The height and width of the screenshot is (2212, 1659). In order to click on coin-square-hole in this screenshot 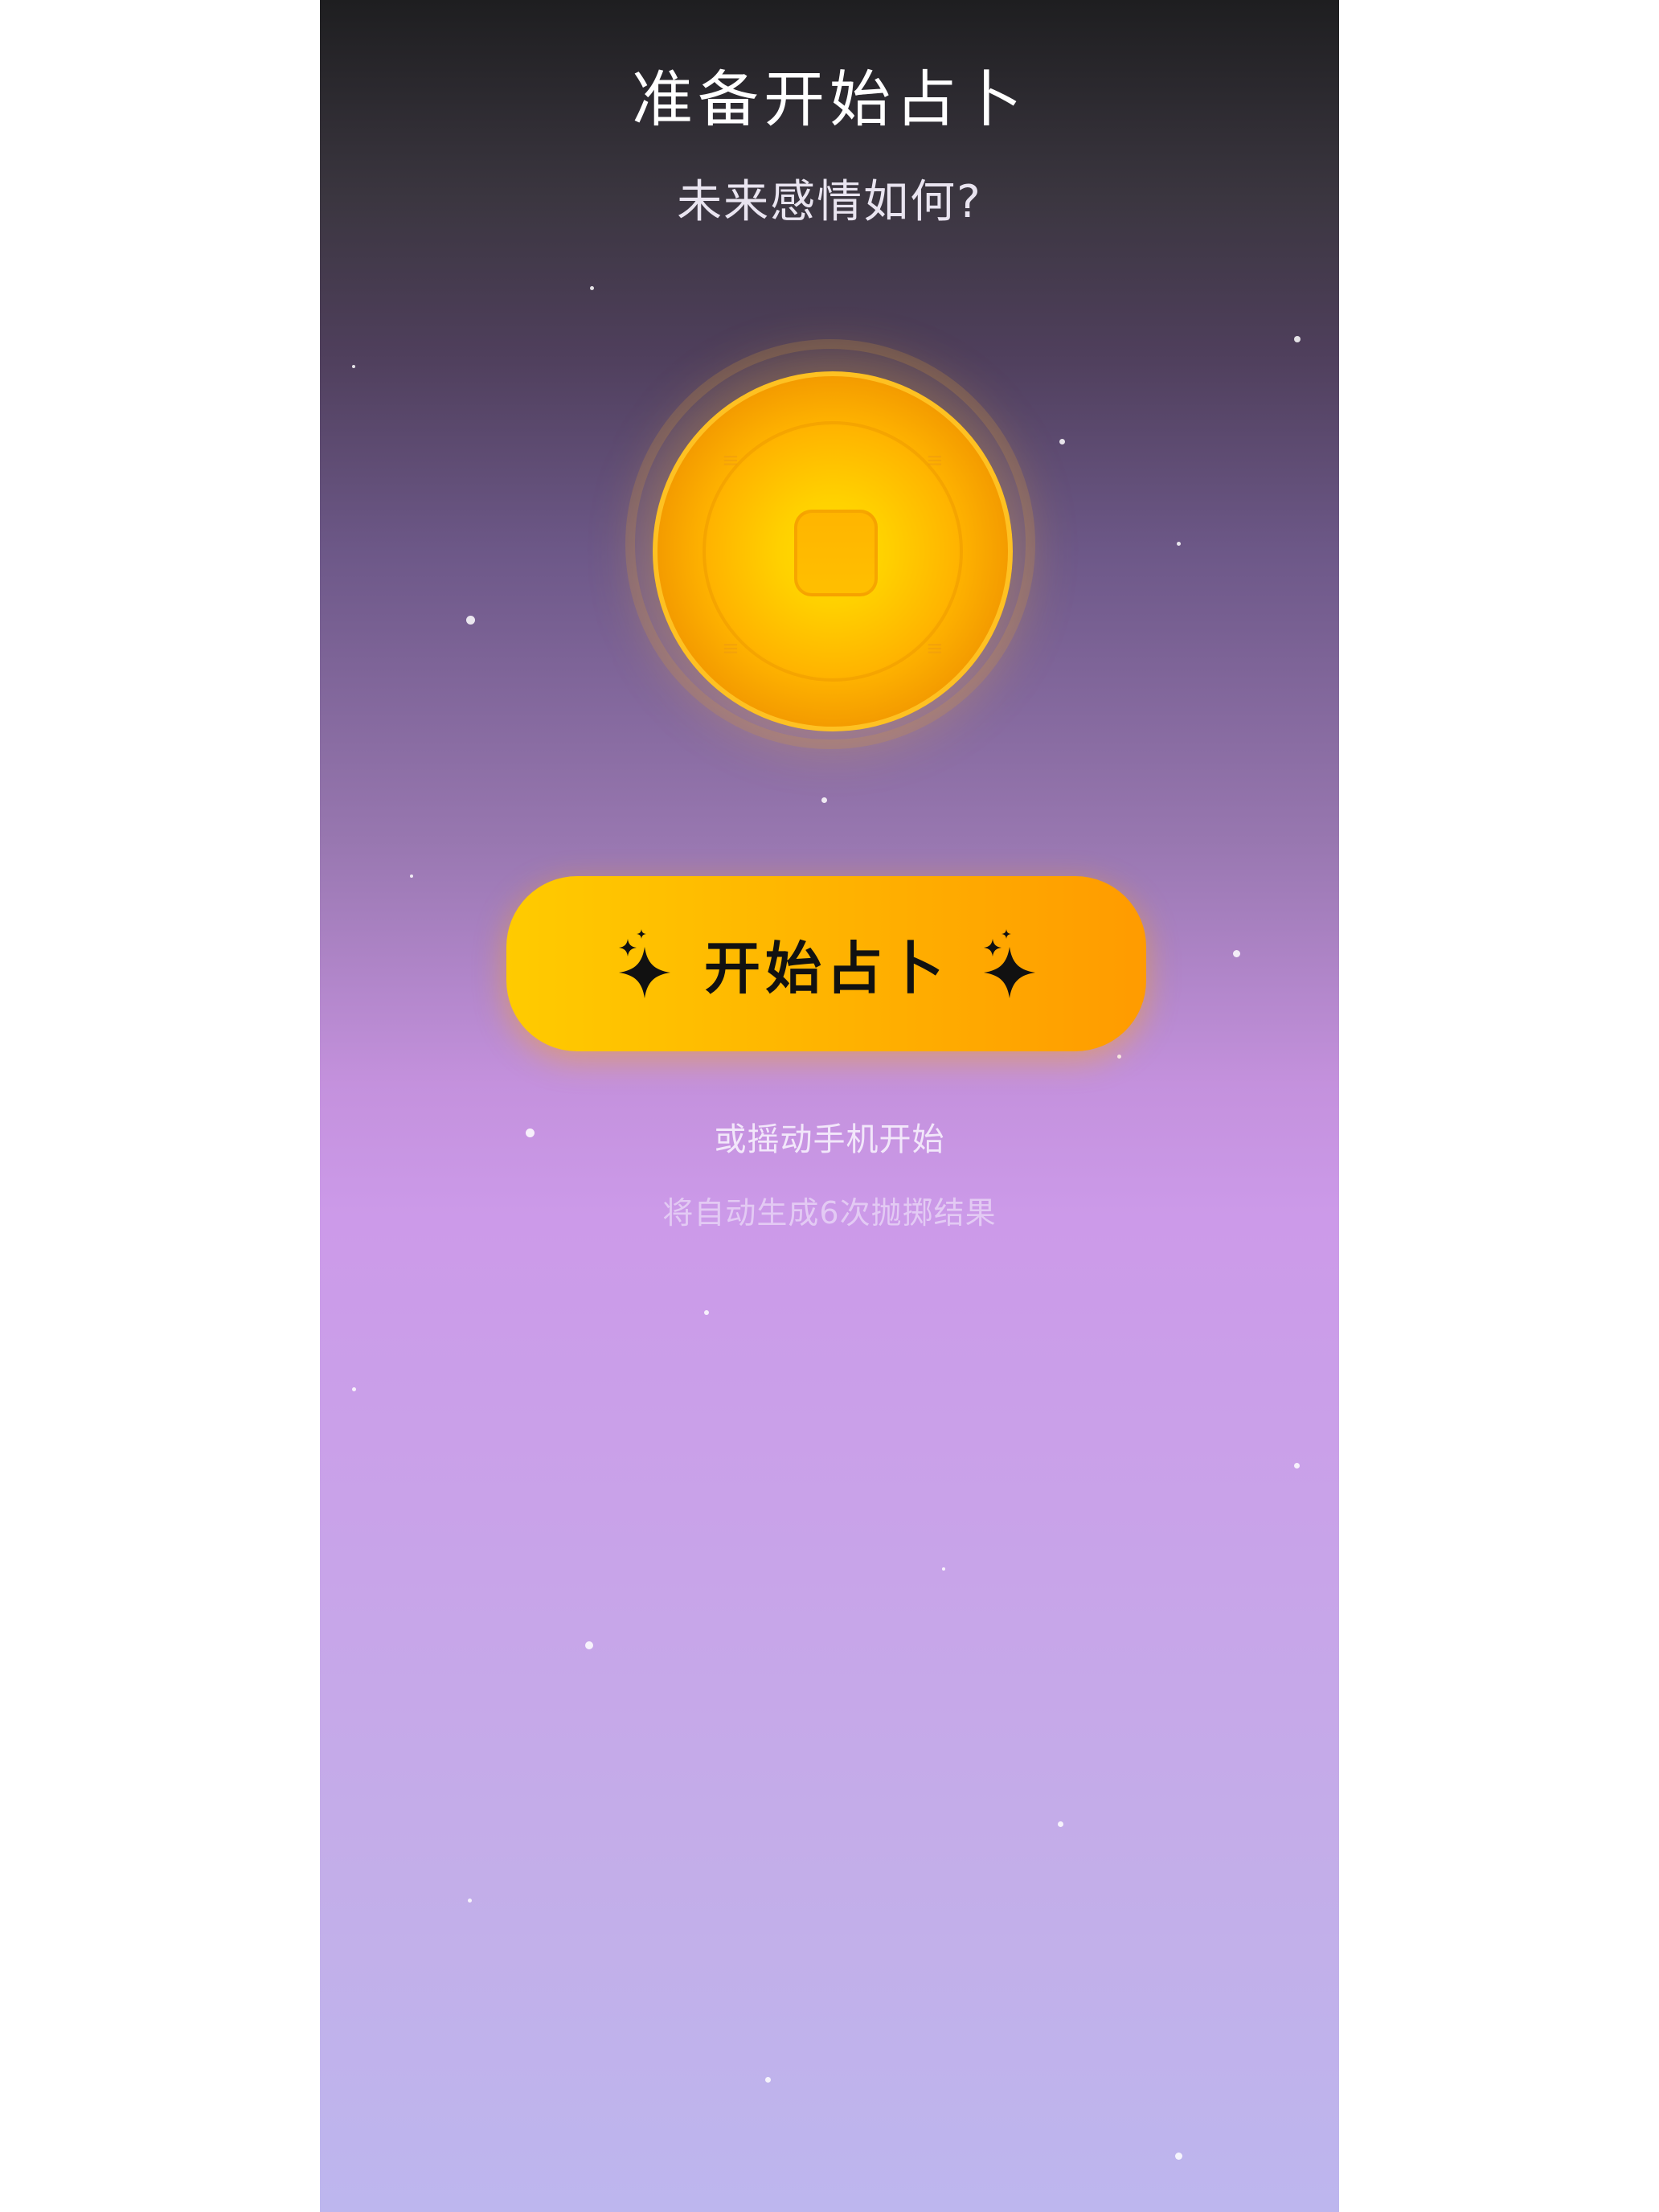, I will do `click(836, 553)`.